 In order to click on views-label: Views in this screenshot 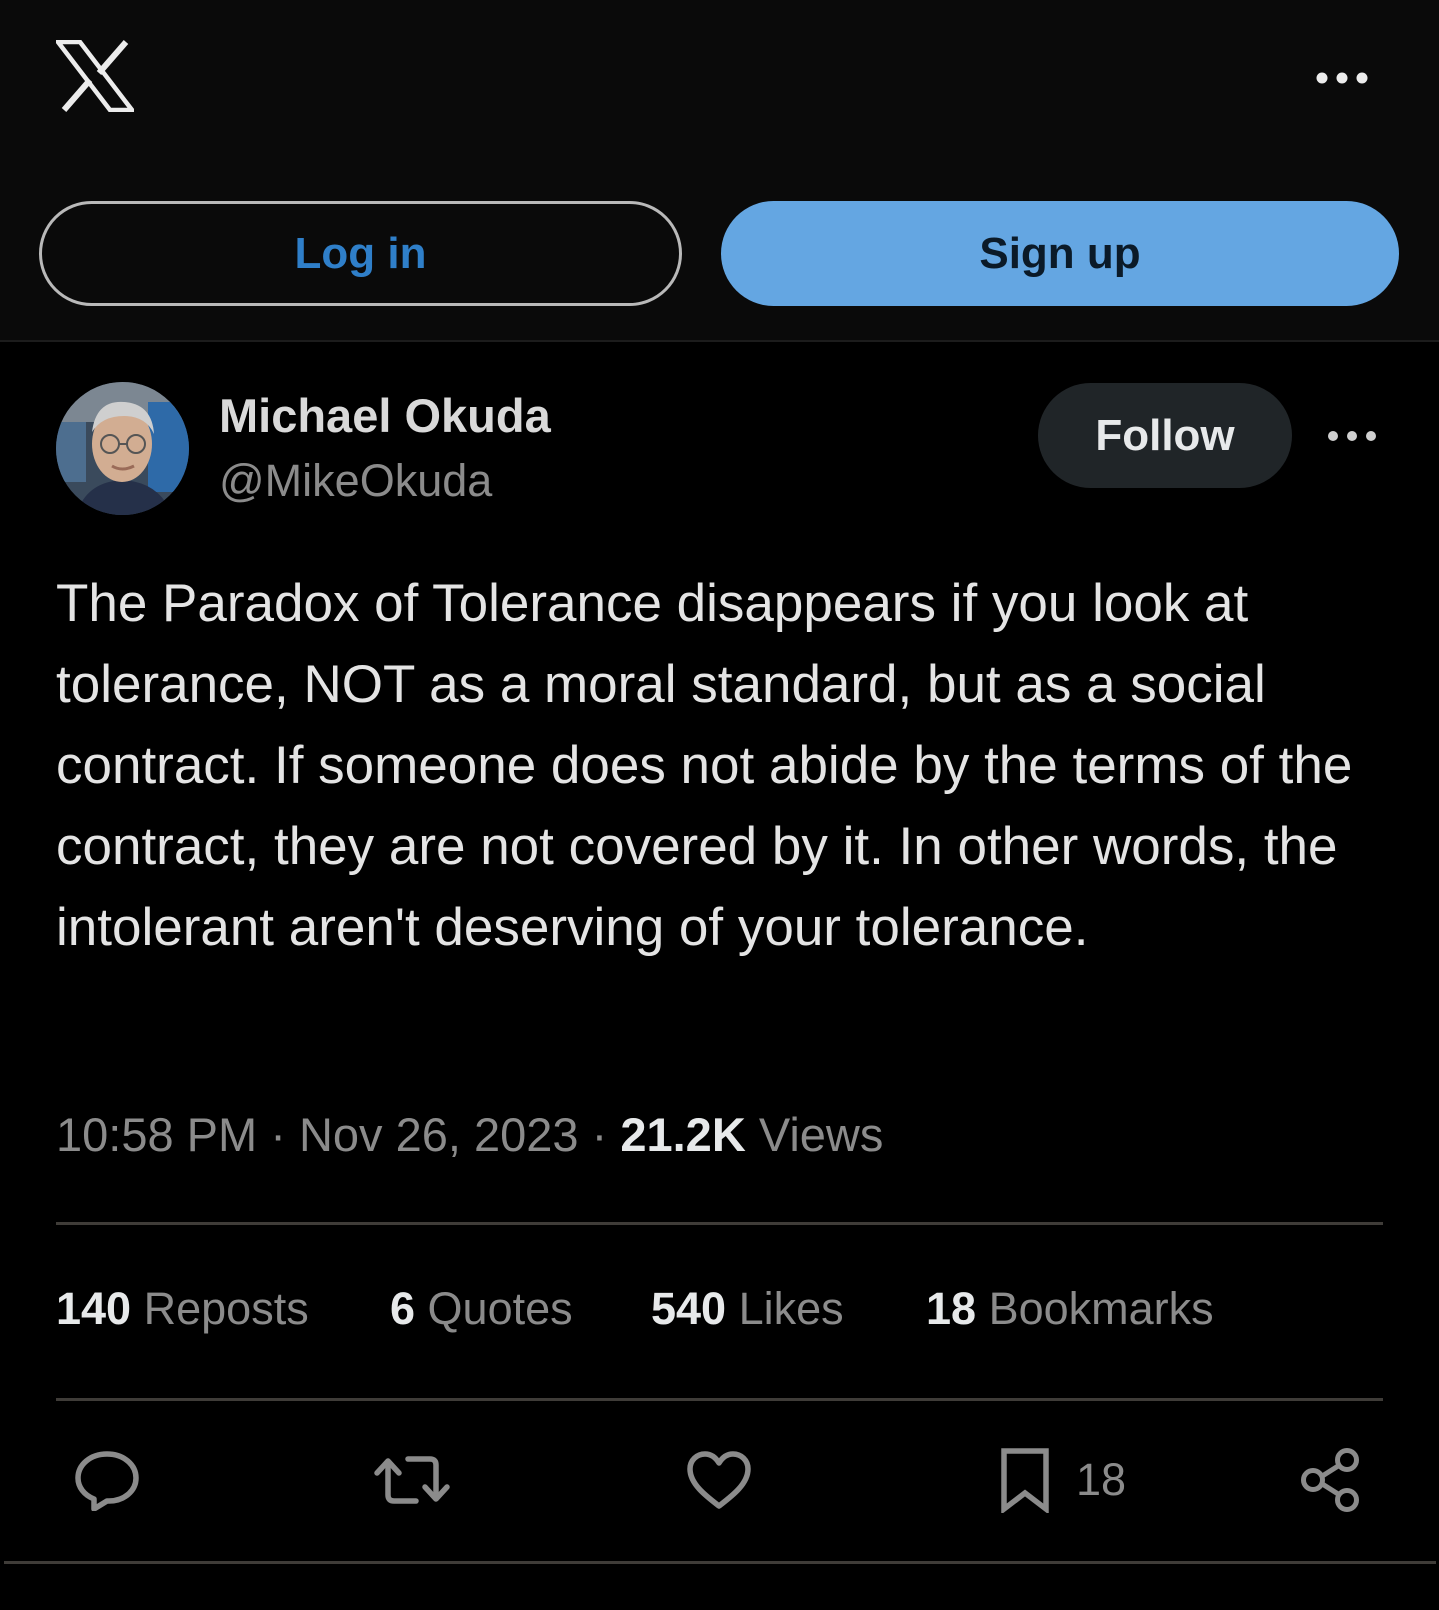, I will do `click(821, 1134)`.